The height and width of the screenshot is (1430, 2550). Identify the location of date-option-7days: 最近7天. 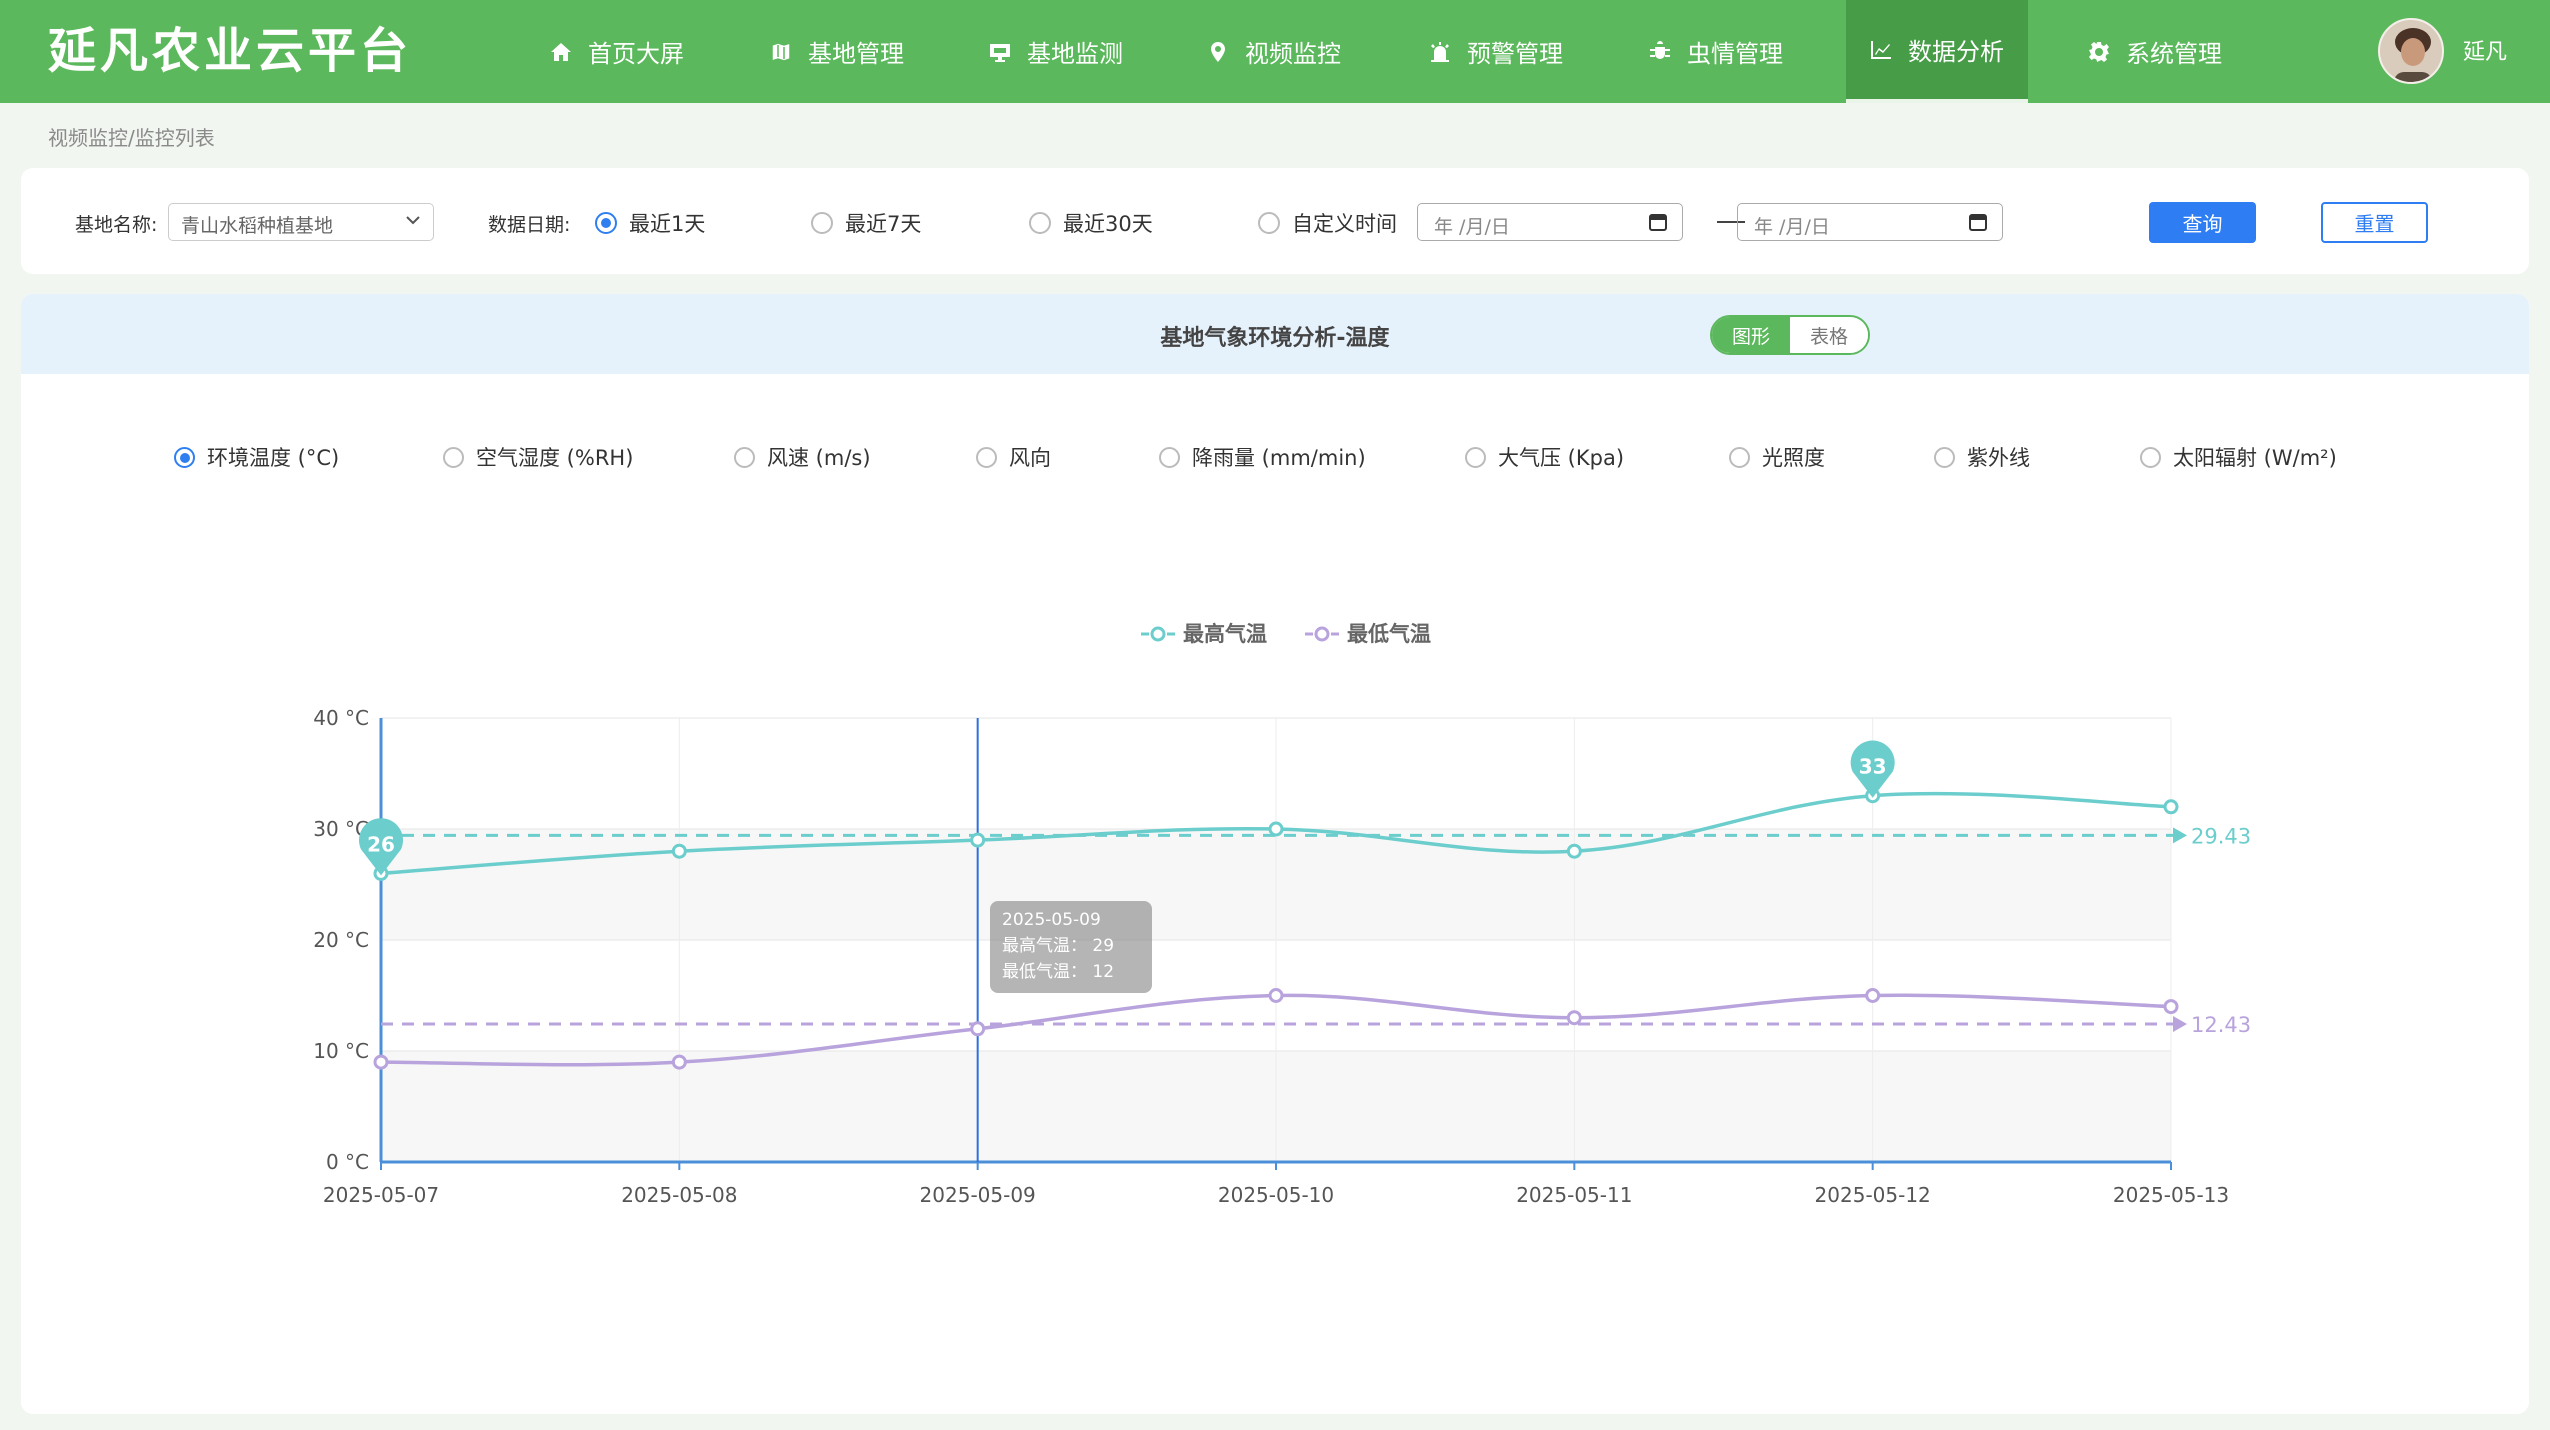
(866, 223).